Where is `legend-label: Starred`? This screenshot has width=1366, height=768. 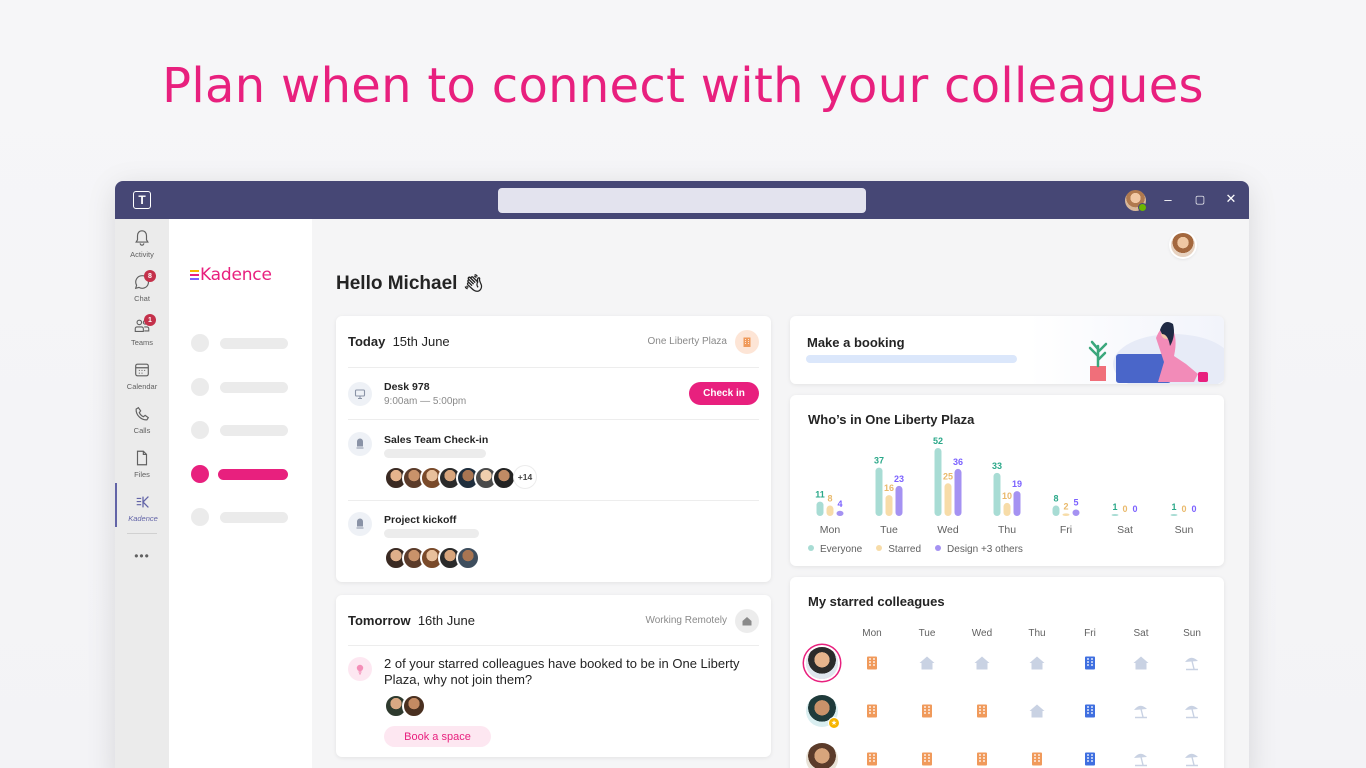 legend-label: Starred is located at coordinates (905, 549).